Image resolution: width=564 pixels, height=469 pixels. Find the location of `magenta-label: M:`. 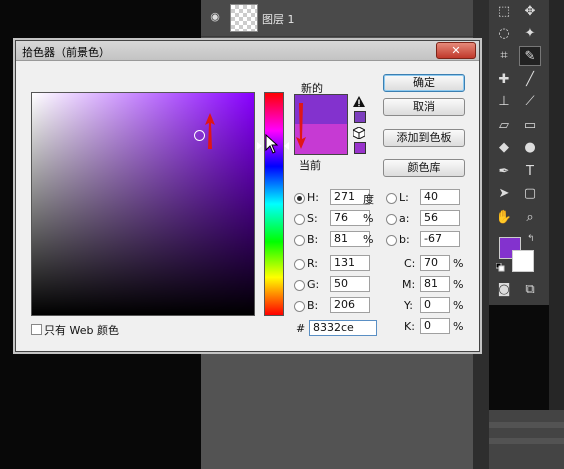

magenta-label: M: is located at coordinates (409, 284).